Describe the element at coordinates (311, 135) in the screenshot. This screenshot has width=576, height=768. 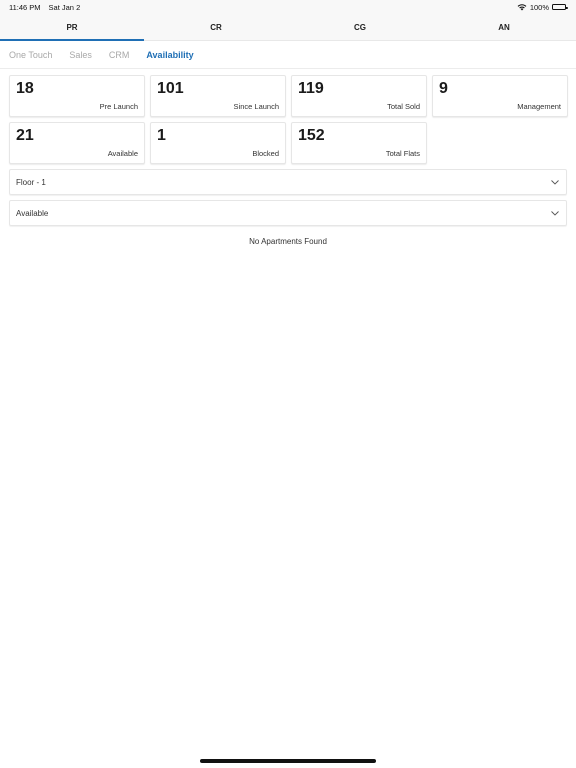
I see `stat-value: 152` at that location.